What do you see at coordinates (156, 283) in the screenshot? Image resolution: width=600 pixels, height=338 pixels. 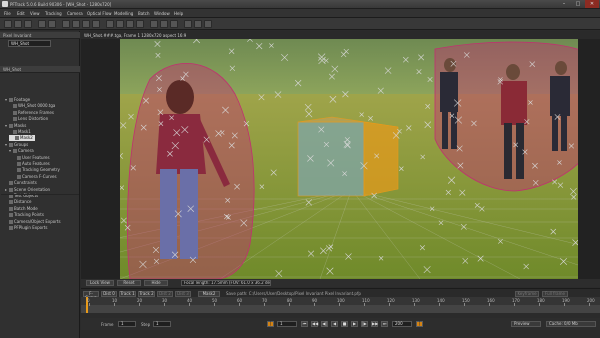 I see `hide-button: Hide` at bounding box center [156, 283].